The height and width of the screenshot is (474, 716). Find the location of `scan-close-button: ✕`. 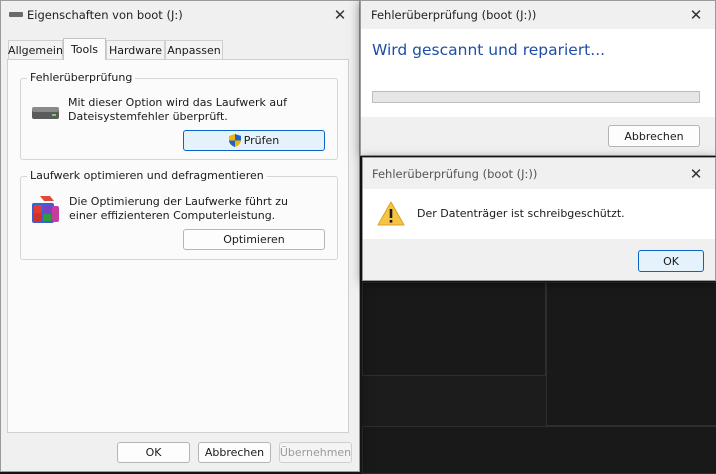

scan-close-button: ✕ is located at coordinates (696, 15).